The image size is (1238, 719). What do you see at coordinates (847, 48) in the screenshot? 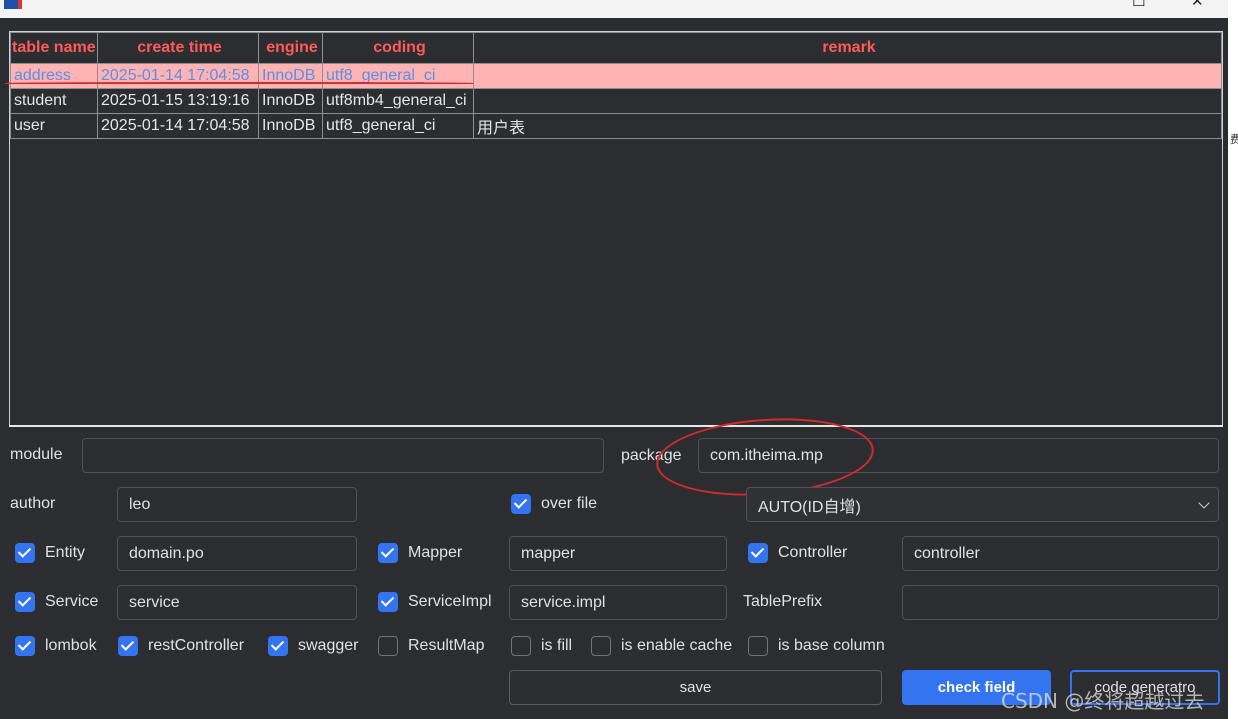
I see `column-header-remark: remark` at bounding box center [847, 48].